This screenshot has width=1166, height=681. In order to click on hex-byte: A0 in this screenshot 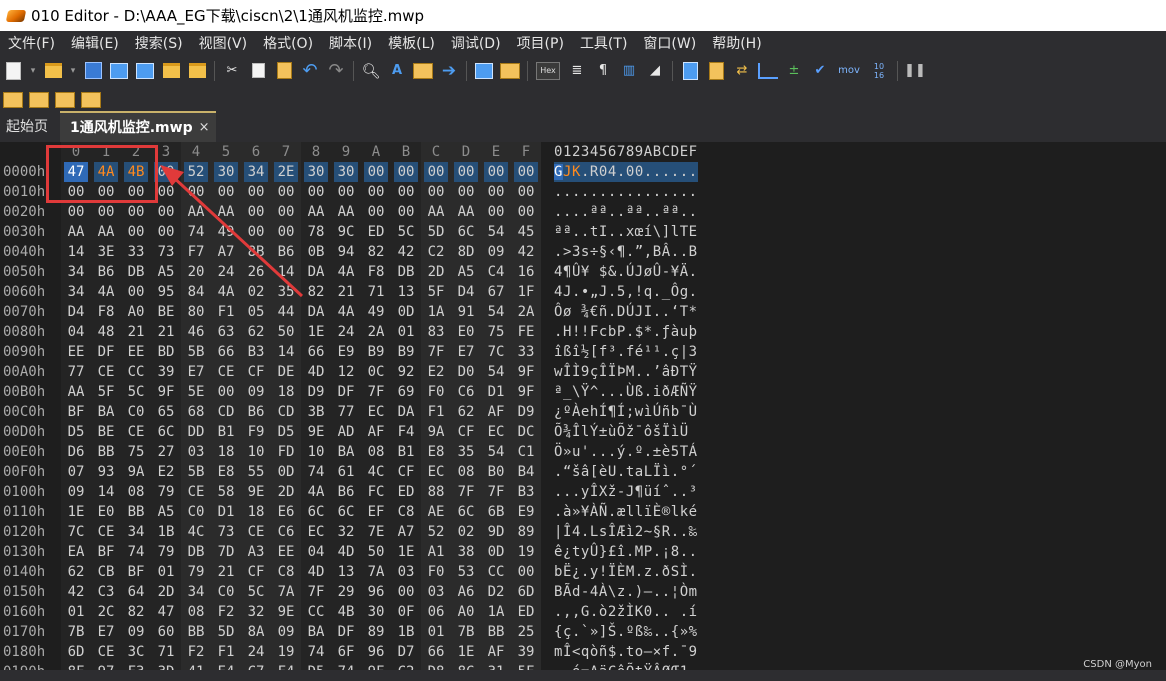, I will do `click(136, 312)`.